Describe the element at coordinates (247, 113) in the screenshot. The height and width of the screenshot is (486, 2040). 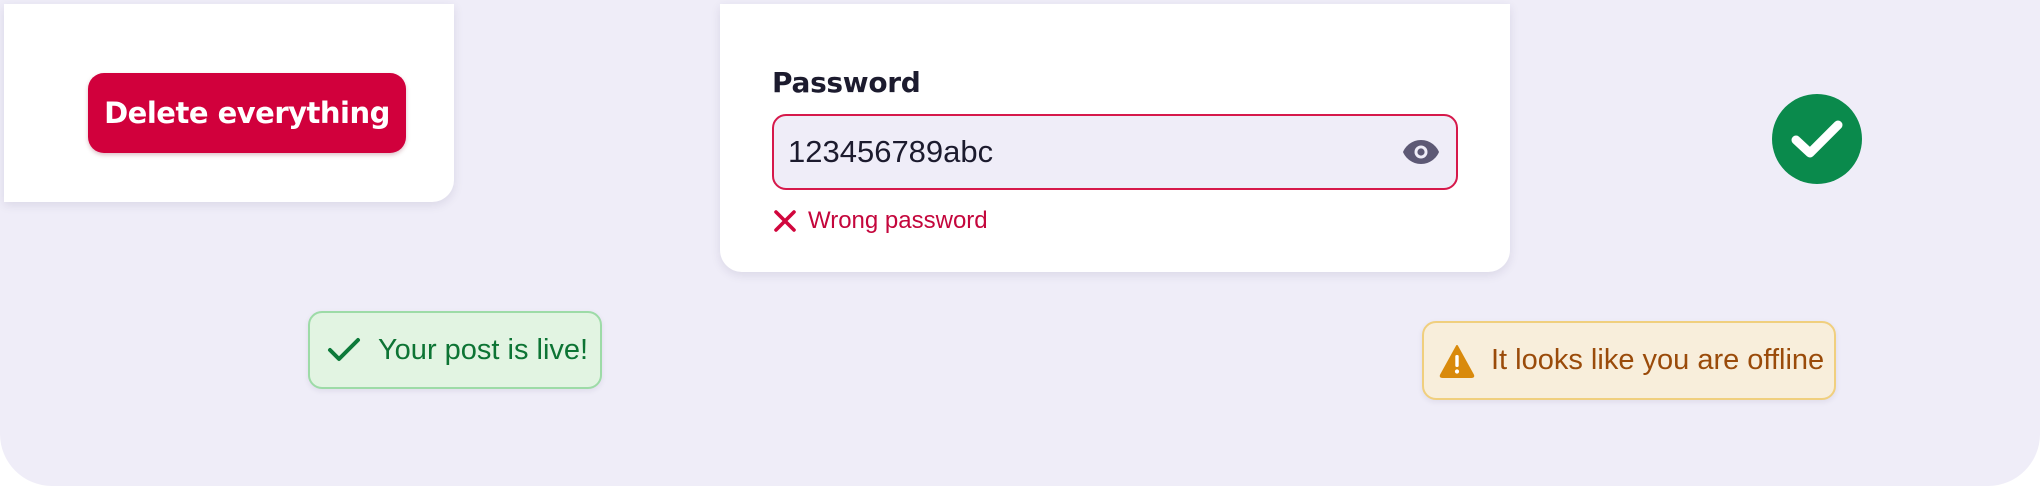
I see `delete-everything-button: Delete everything` at that location.